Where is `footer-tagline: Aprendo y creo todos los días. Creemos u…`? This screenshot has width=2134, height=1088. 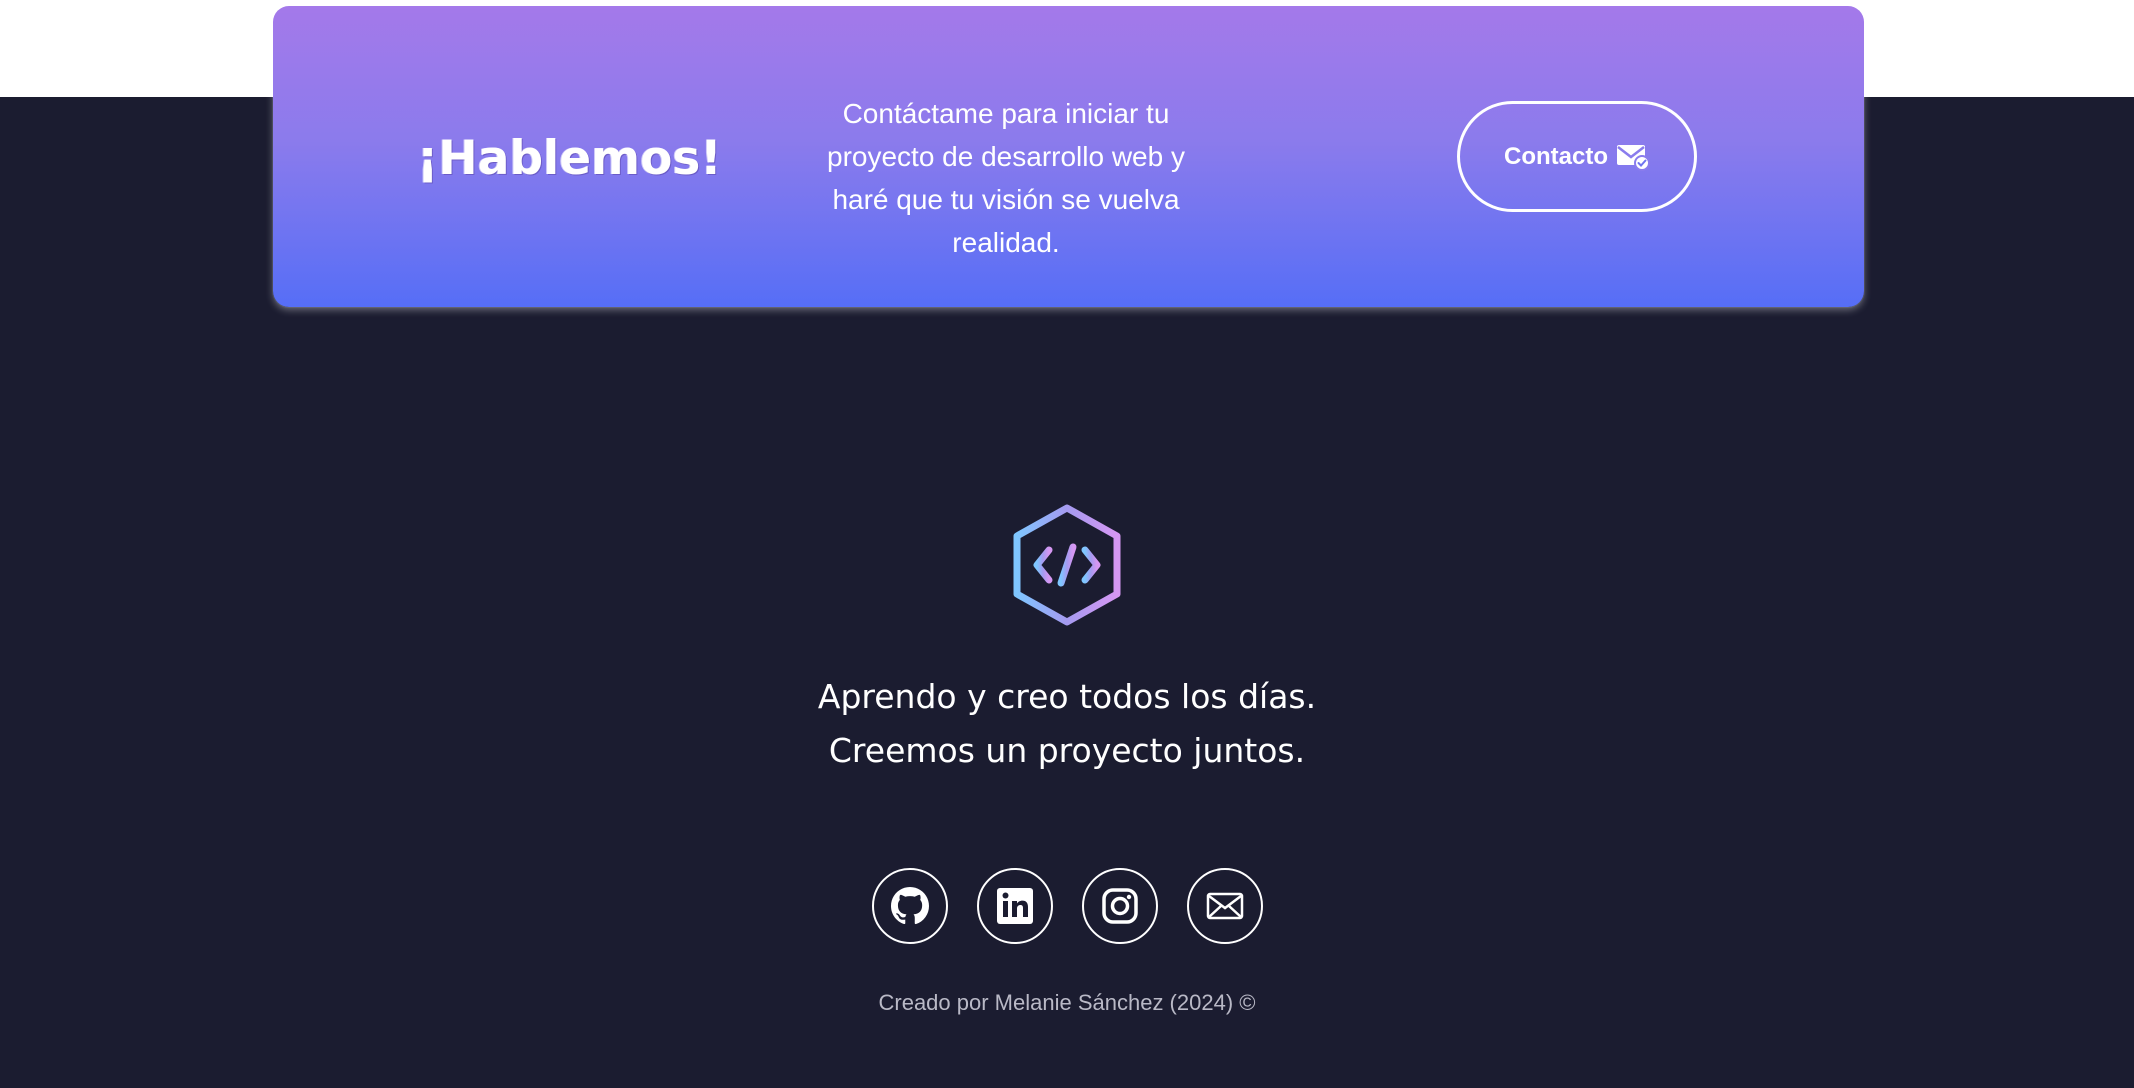
footer-tagline: Aprendo y creo todos los días. Creemos u… is located at coordinates (1067, 724).